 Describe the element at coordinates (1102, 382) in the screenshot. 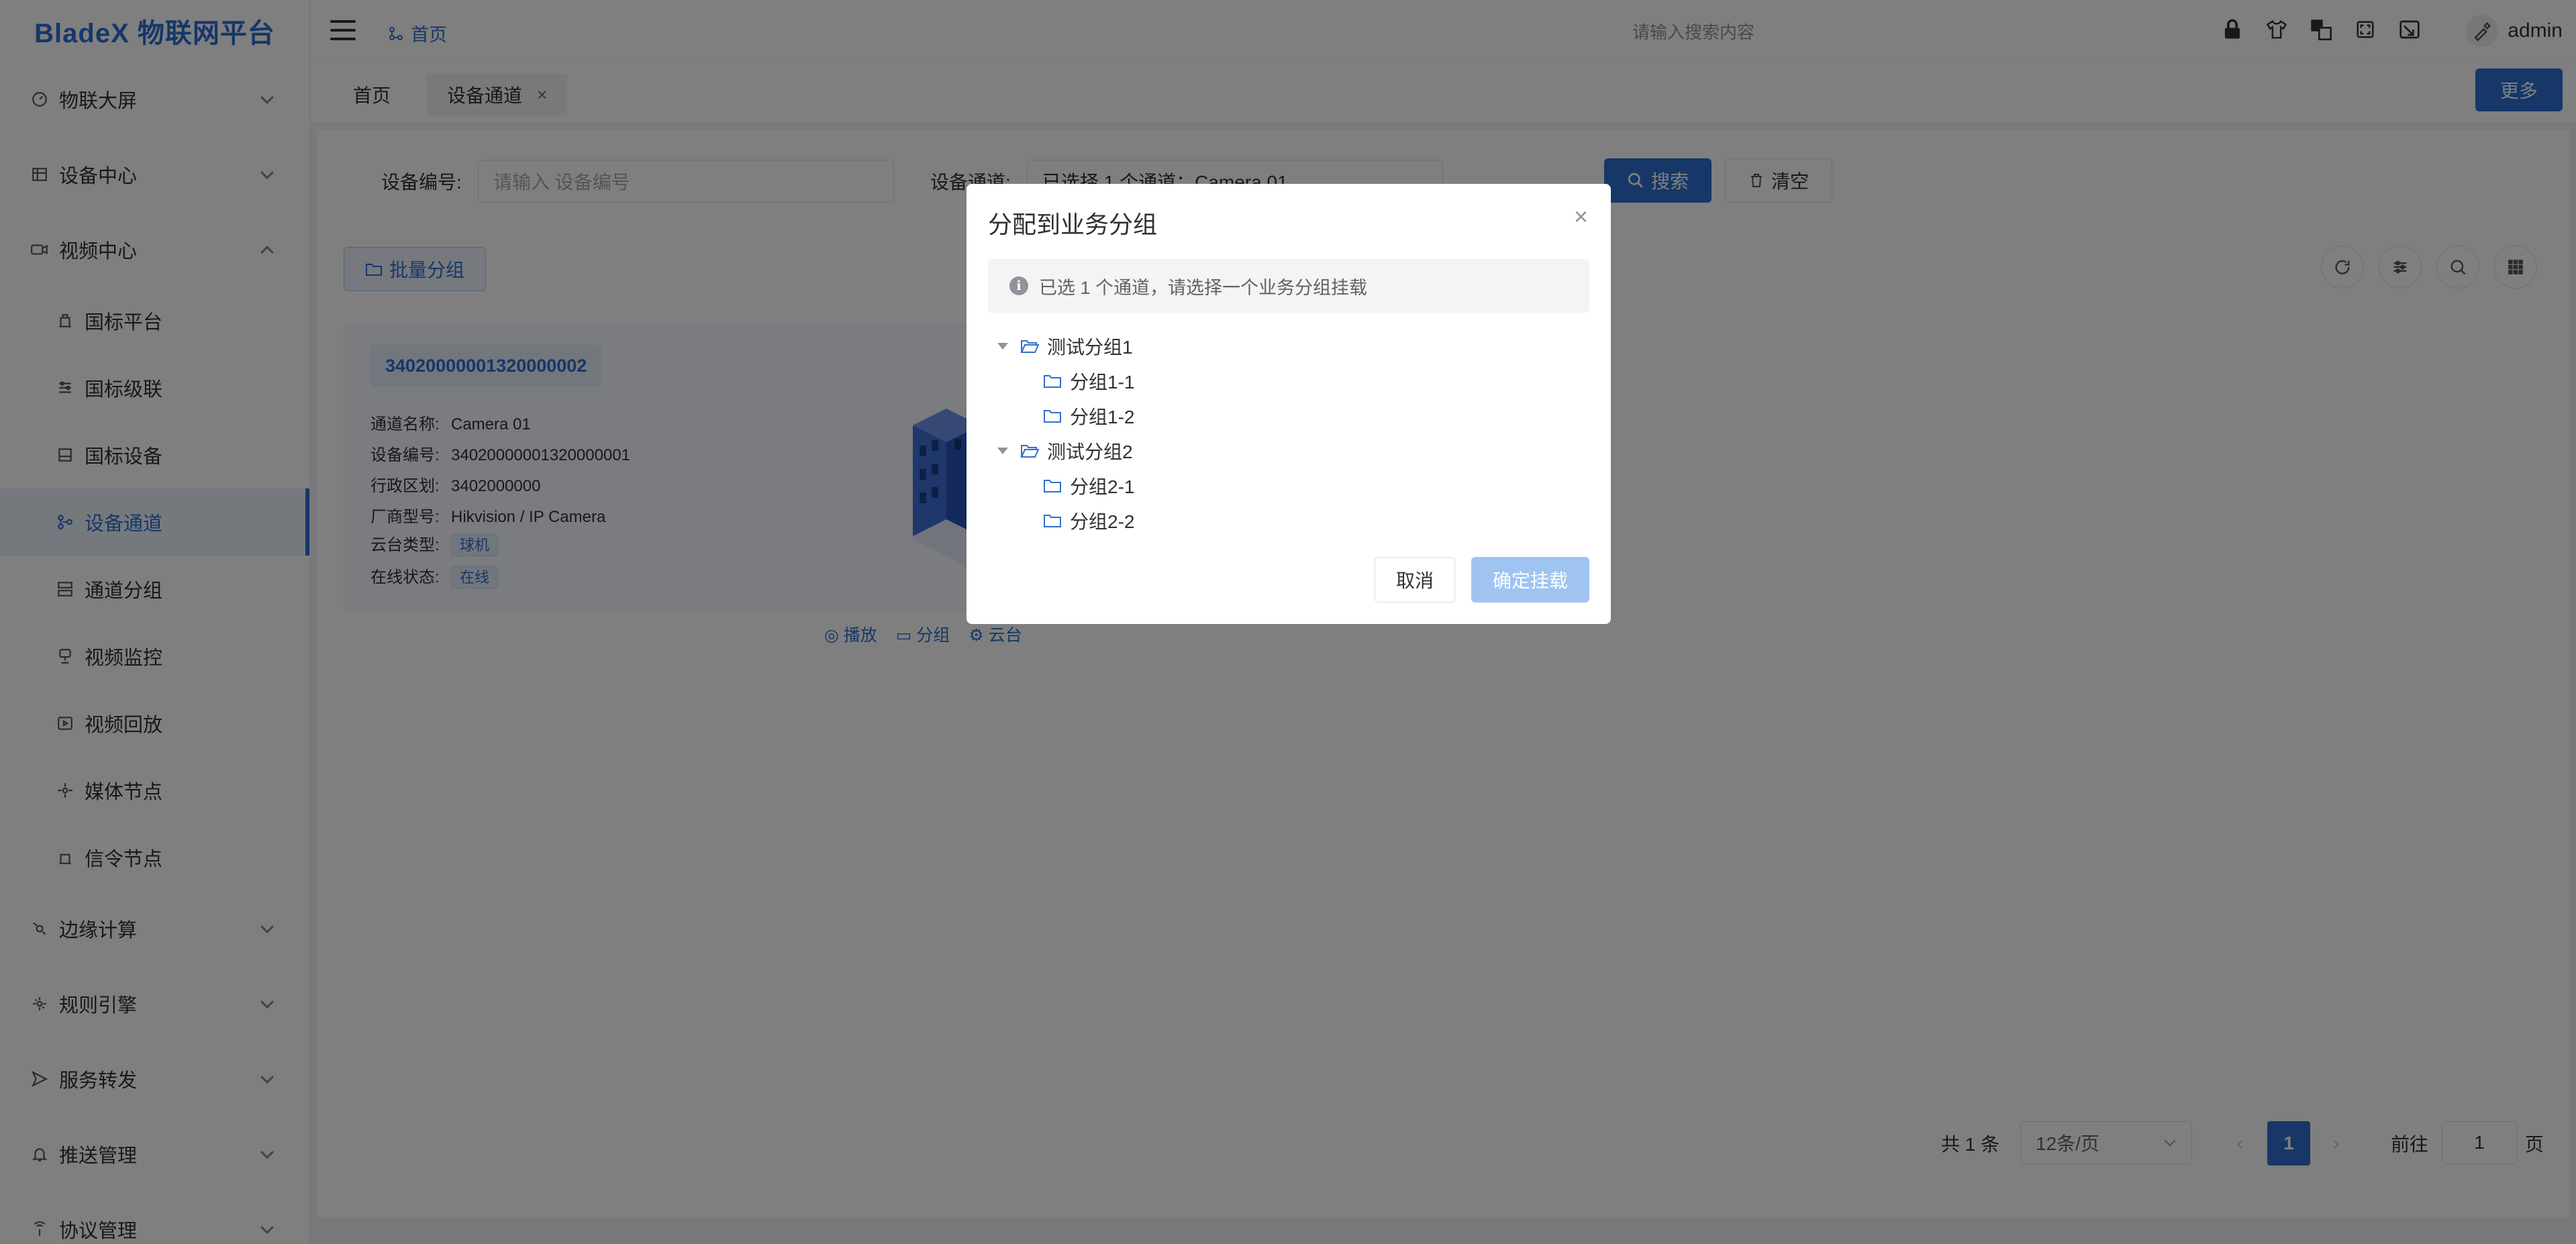

I see `tree-node-label: 分组1-1` at that location.